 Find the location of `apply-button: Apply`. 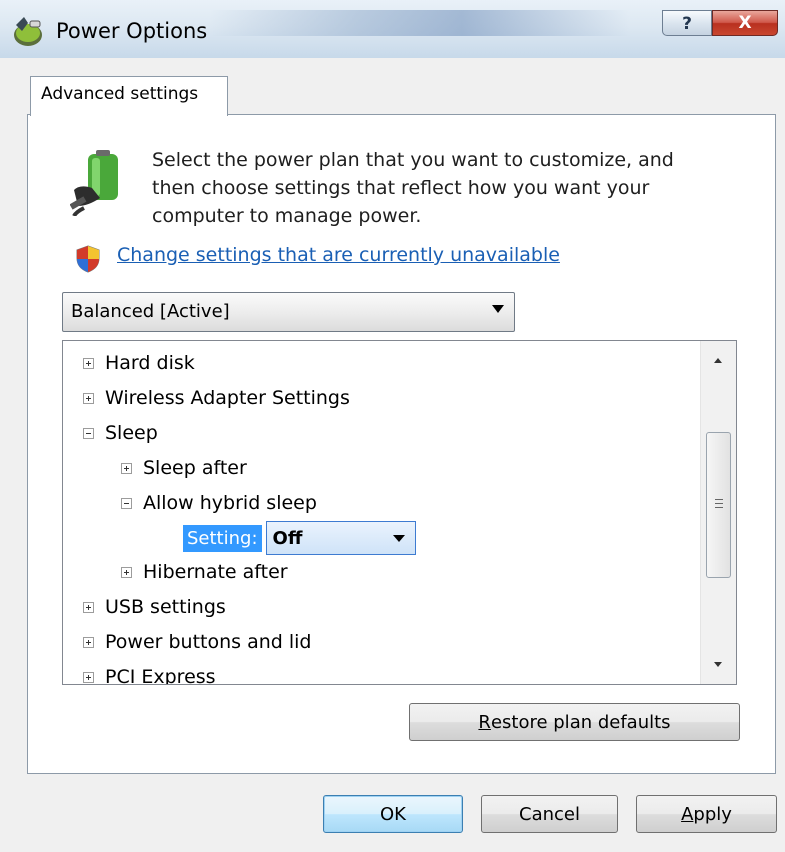

apply-button: Apply is located at coordinates (706, 814).